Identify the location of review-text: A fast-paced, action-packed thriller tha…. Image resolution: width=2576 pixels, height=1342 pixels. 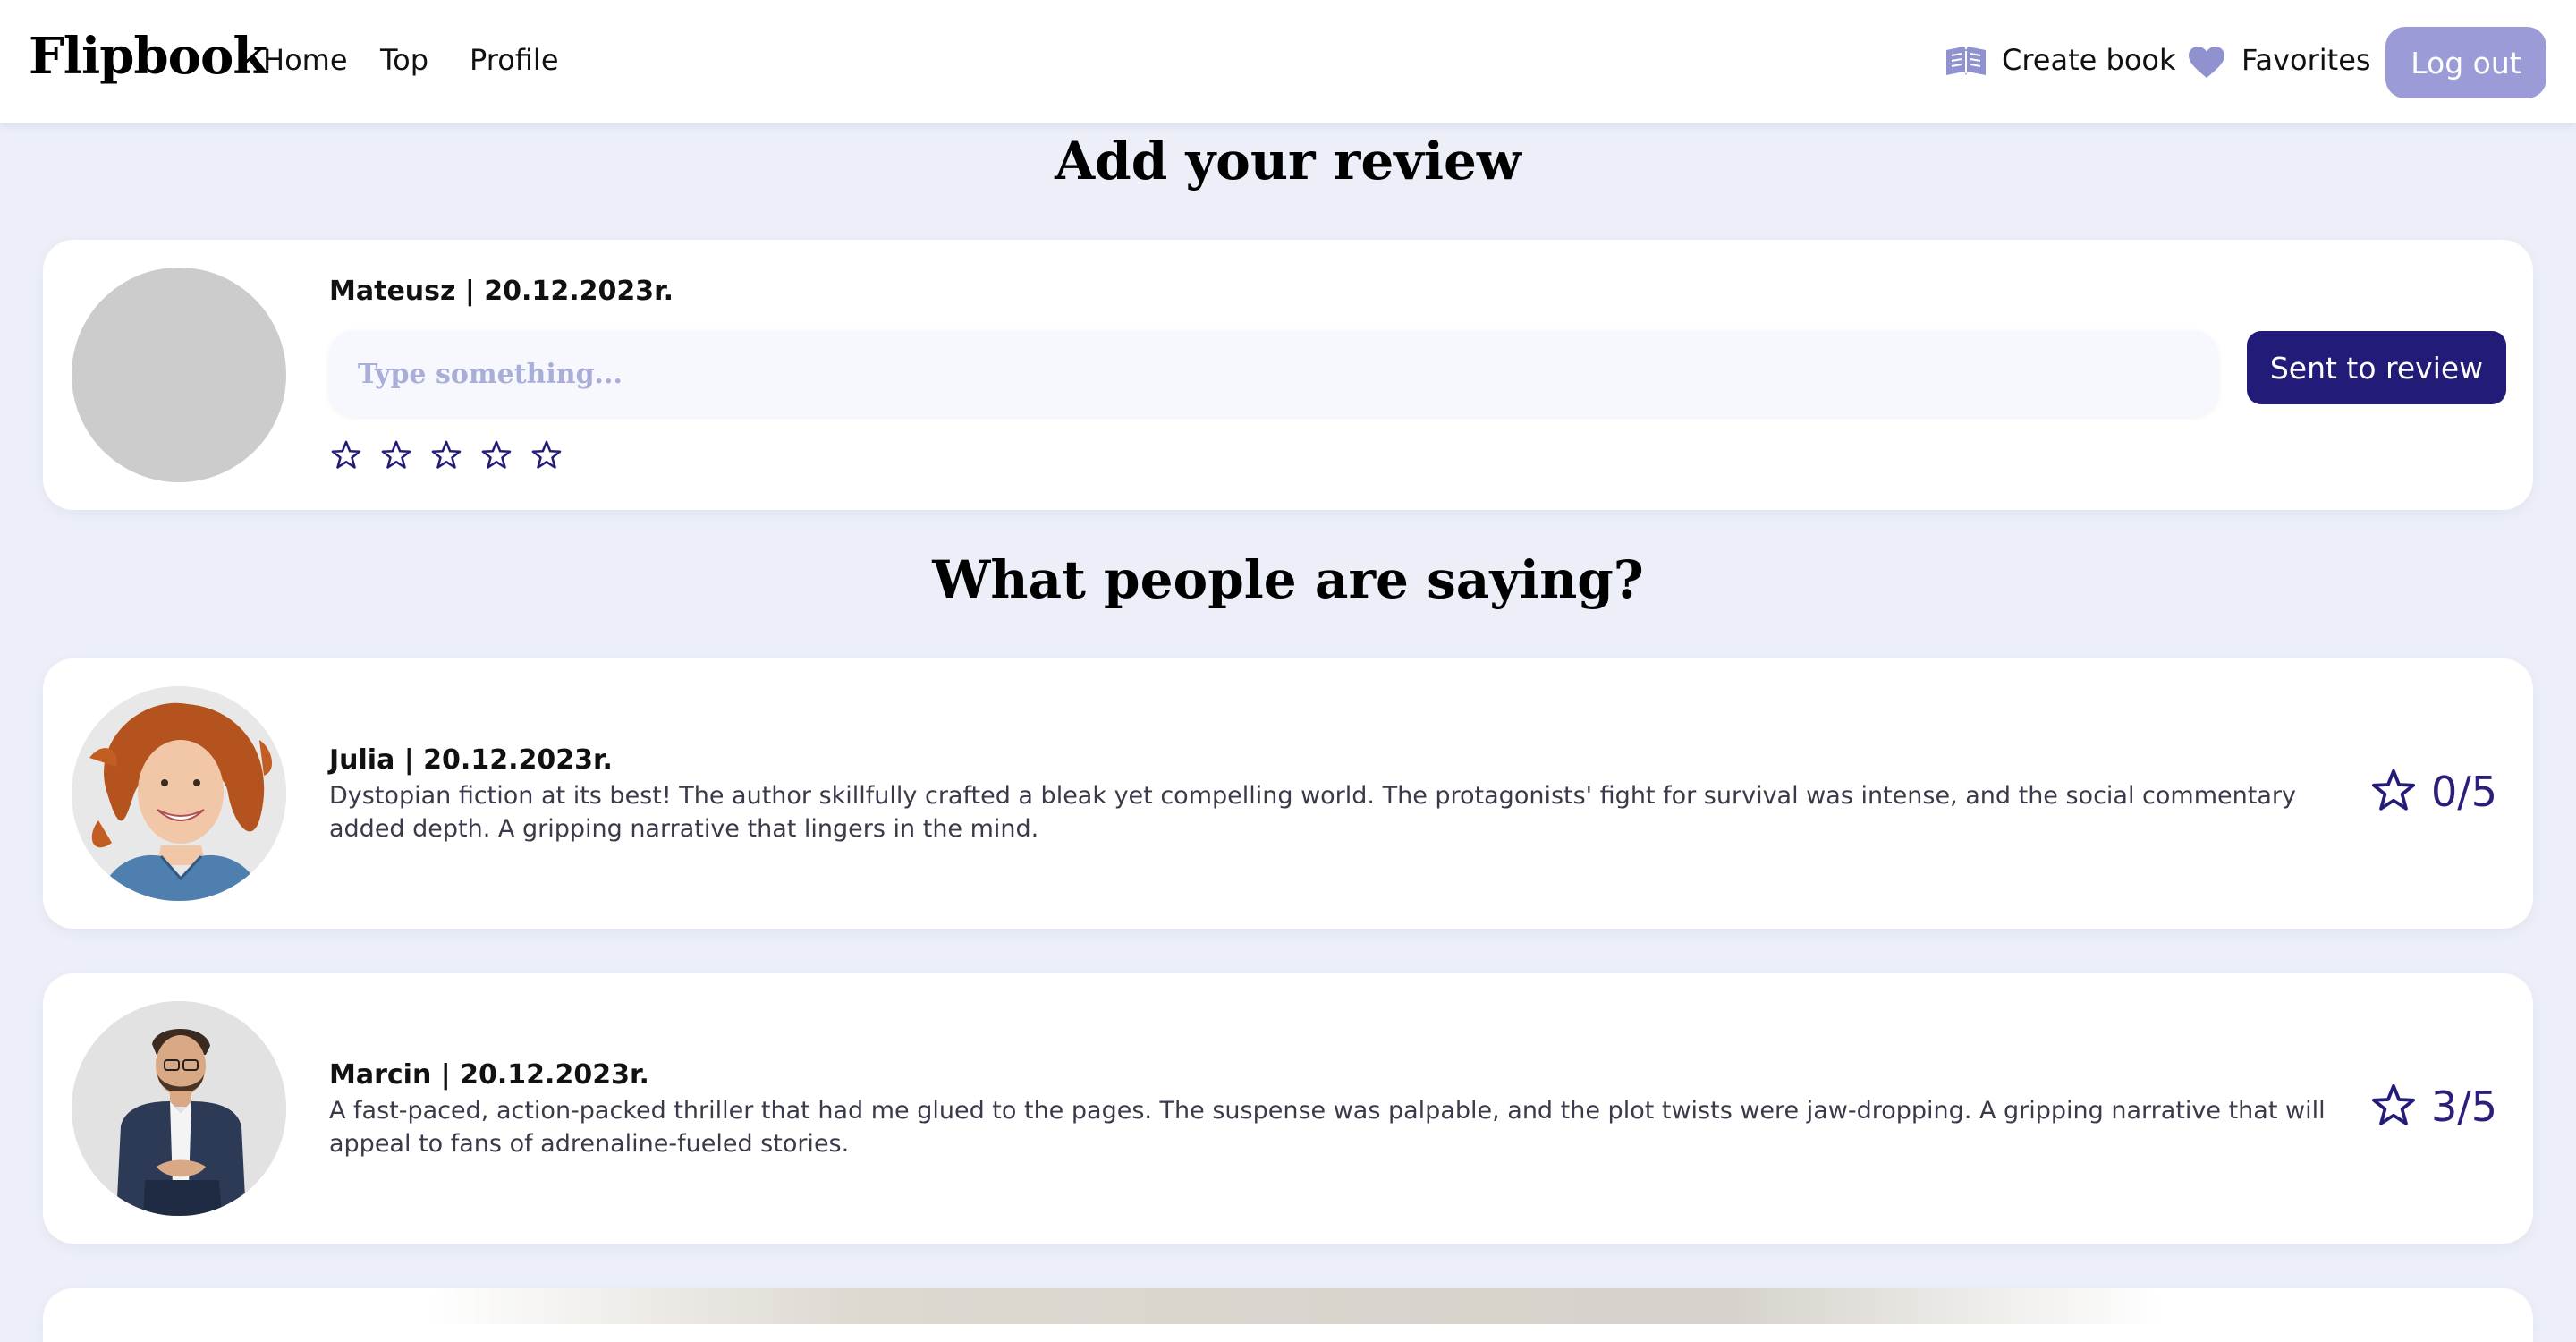
(1327, 1127).